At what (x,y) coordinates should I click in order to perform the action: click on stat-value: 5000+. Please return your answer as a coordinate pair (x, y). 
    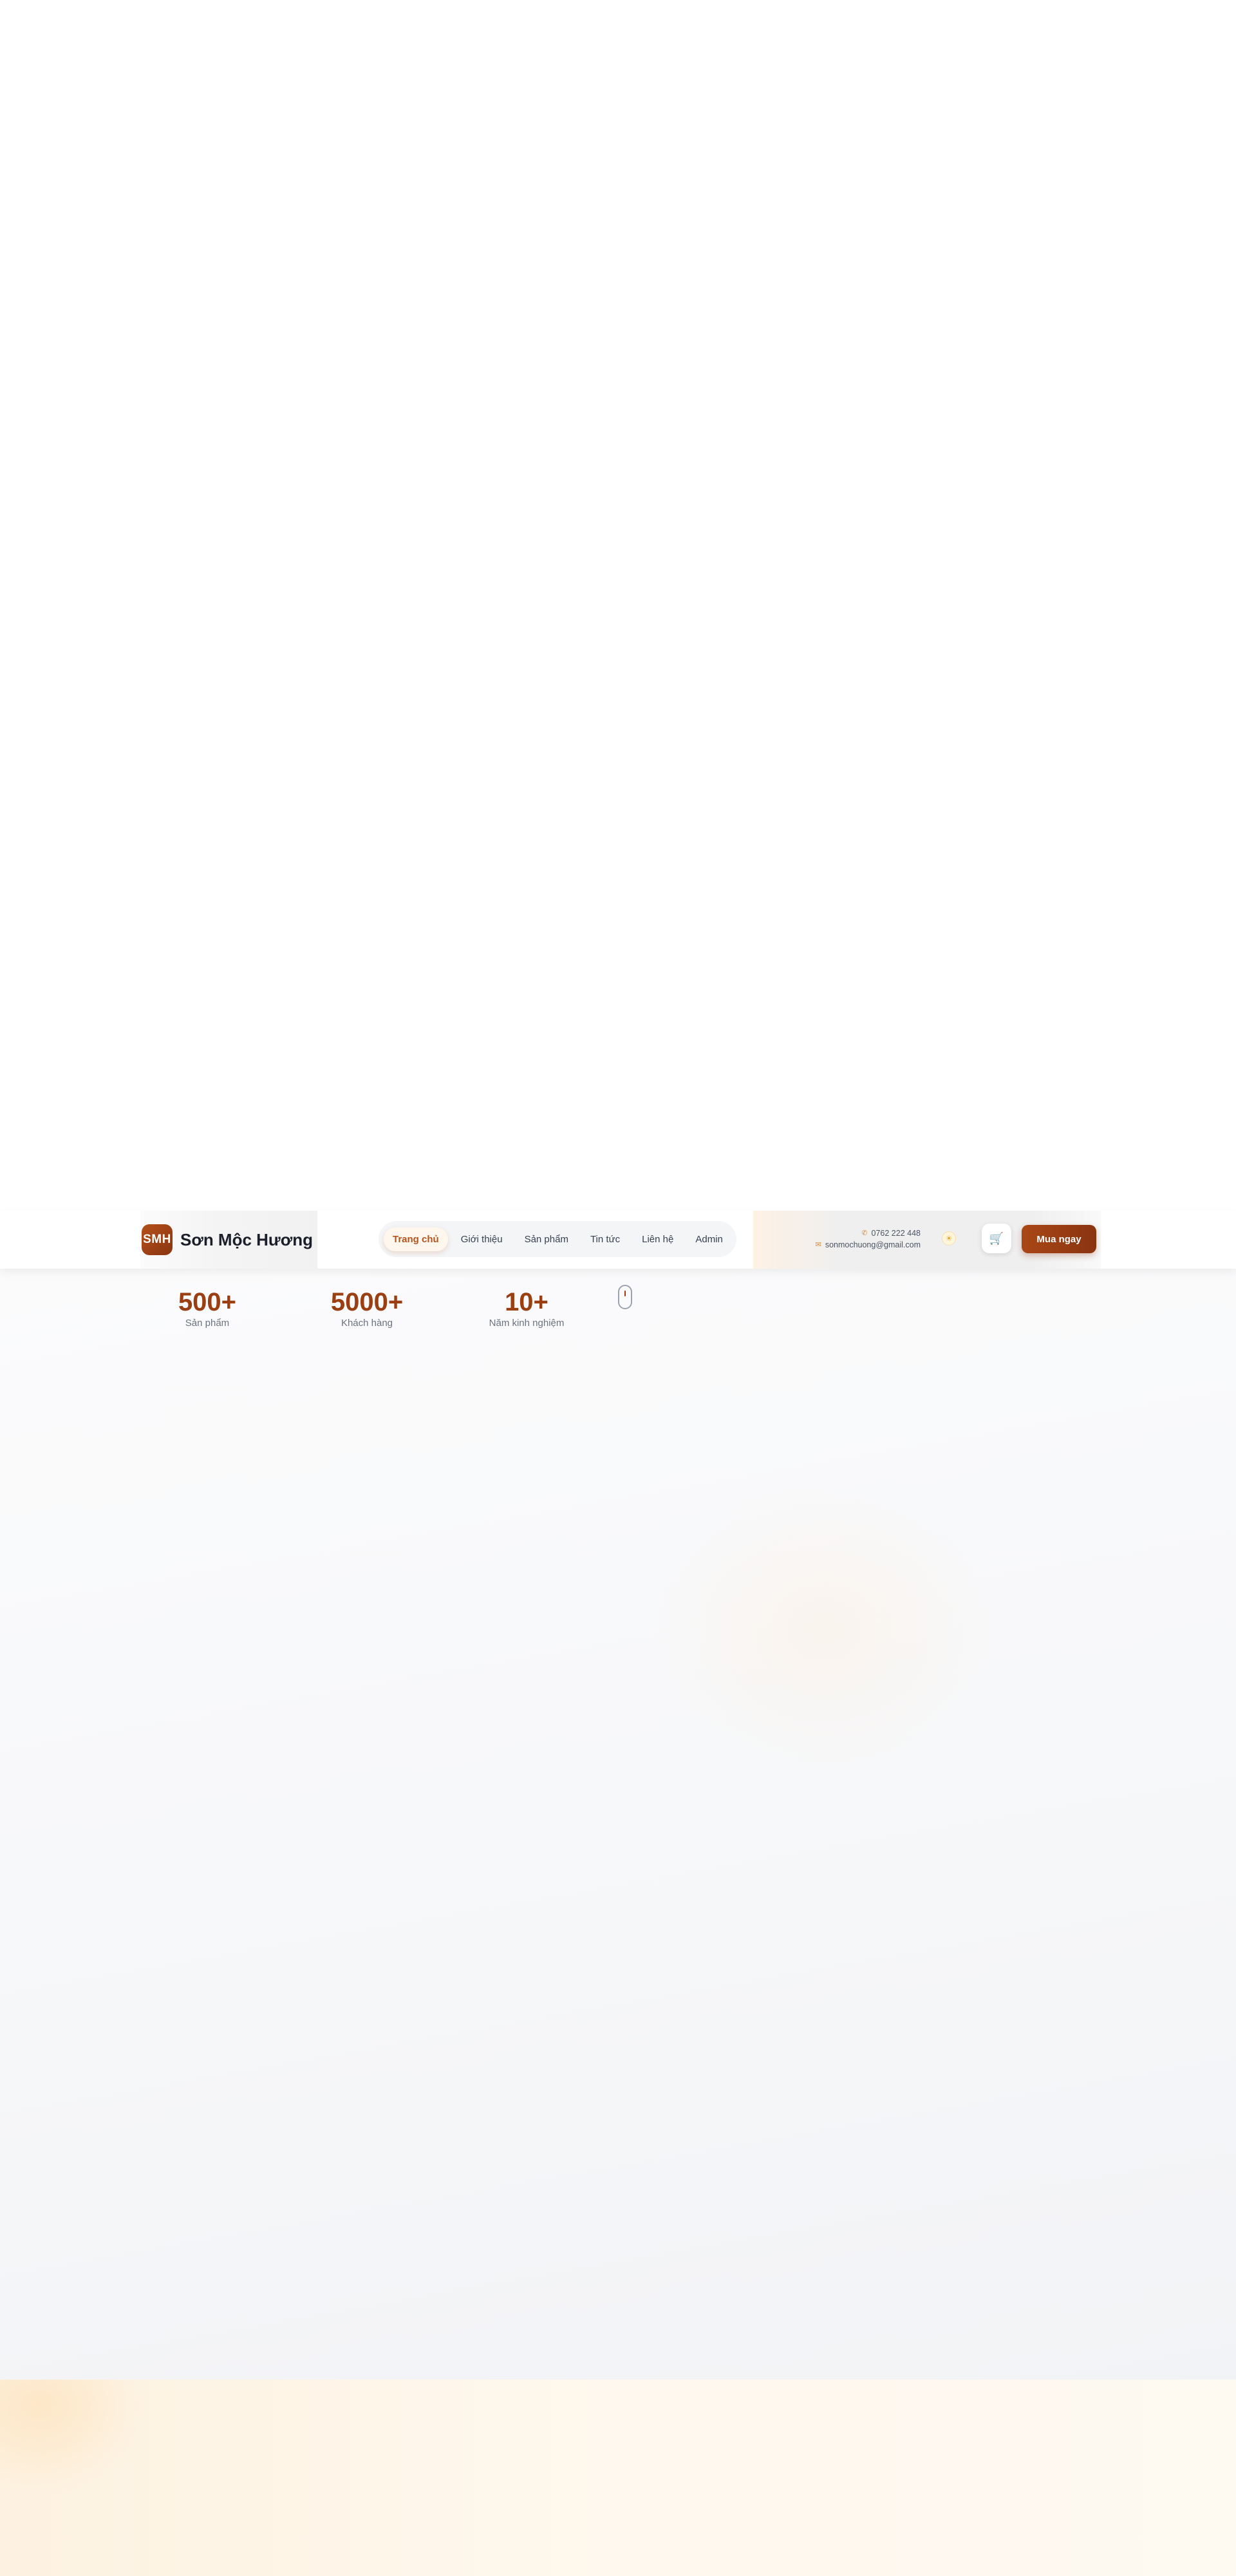
    Looking at the image, I should click on (367, 1302).